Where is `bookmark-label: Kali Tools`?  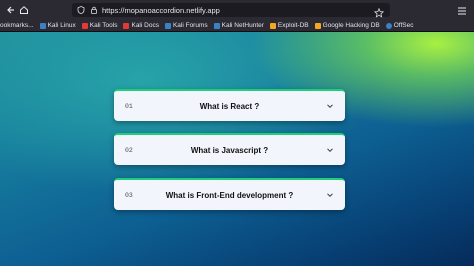 bookmark-label: Kali Tools is located at coordinates (103, 25).